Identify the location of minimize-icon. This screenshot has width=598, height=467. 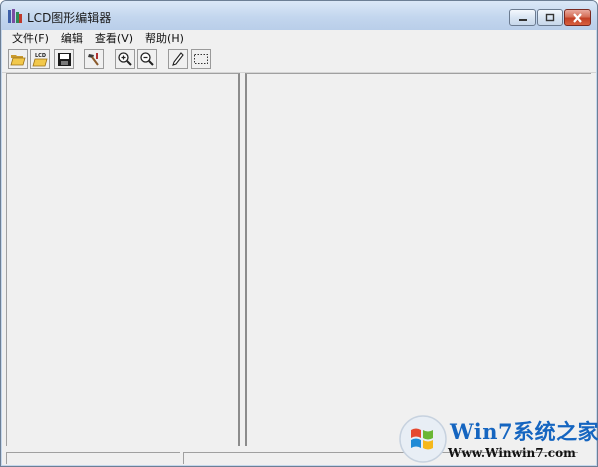
(522, 19).